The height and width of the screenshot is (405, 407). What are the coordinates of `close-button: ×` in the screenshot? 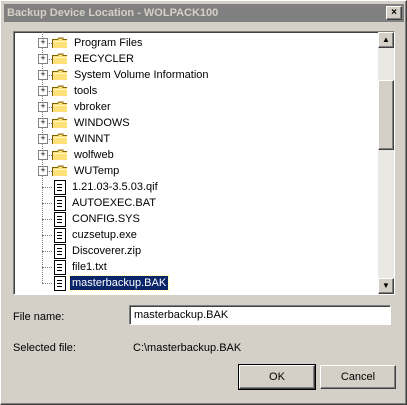 It's located at (394, 13).